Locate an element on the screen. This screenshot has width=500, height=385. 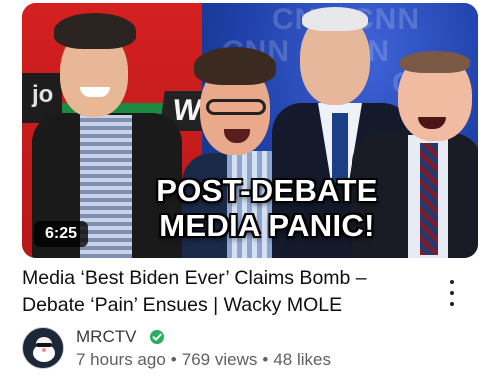
headline-line-2: MEDIA PANIC! is located at coordinates (267, 225).